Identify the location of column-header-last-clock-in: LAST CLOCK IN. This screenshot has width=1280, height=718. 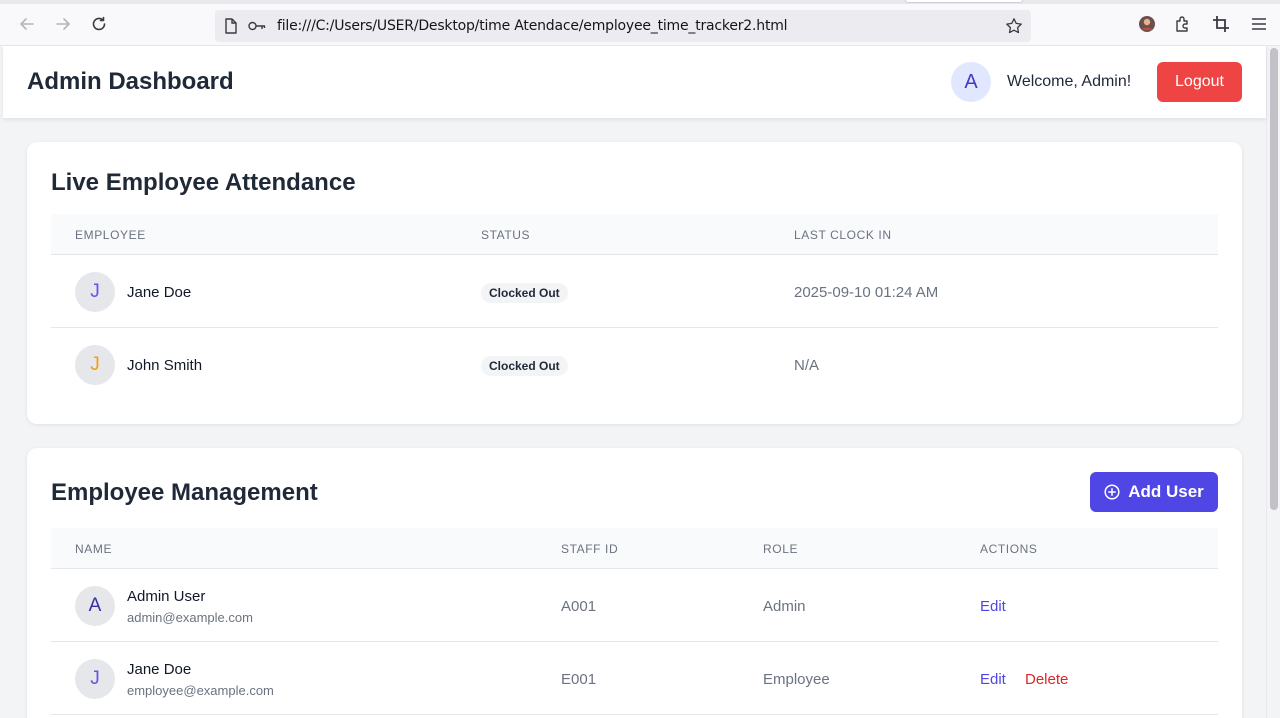
(843, 235).